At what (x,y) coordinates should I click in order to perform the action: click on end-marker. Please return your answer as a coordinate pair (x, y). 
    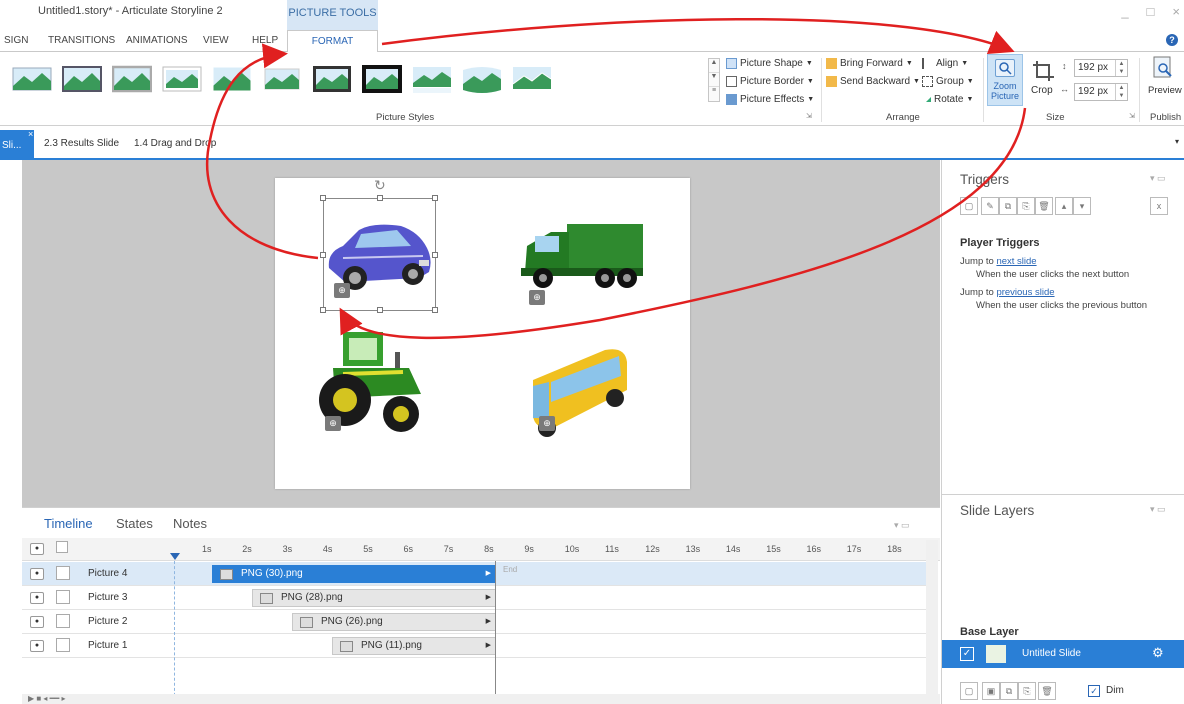
    Looking at the image, I should click on (495, 632).